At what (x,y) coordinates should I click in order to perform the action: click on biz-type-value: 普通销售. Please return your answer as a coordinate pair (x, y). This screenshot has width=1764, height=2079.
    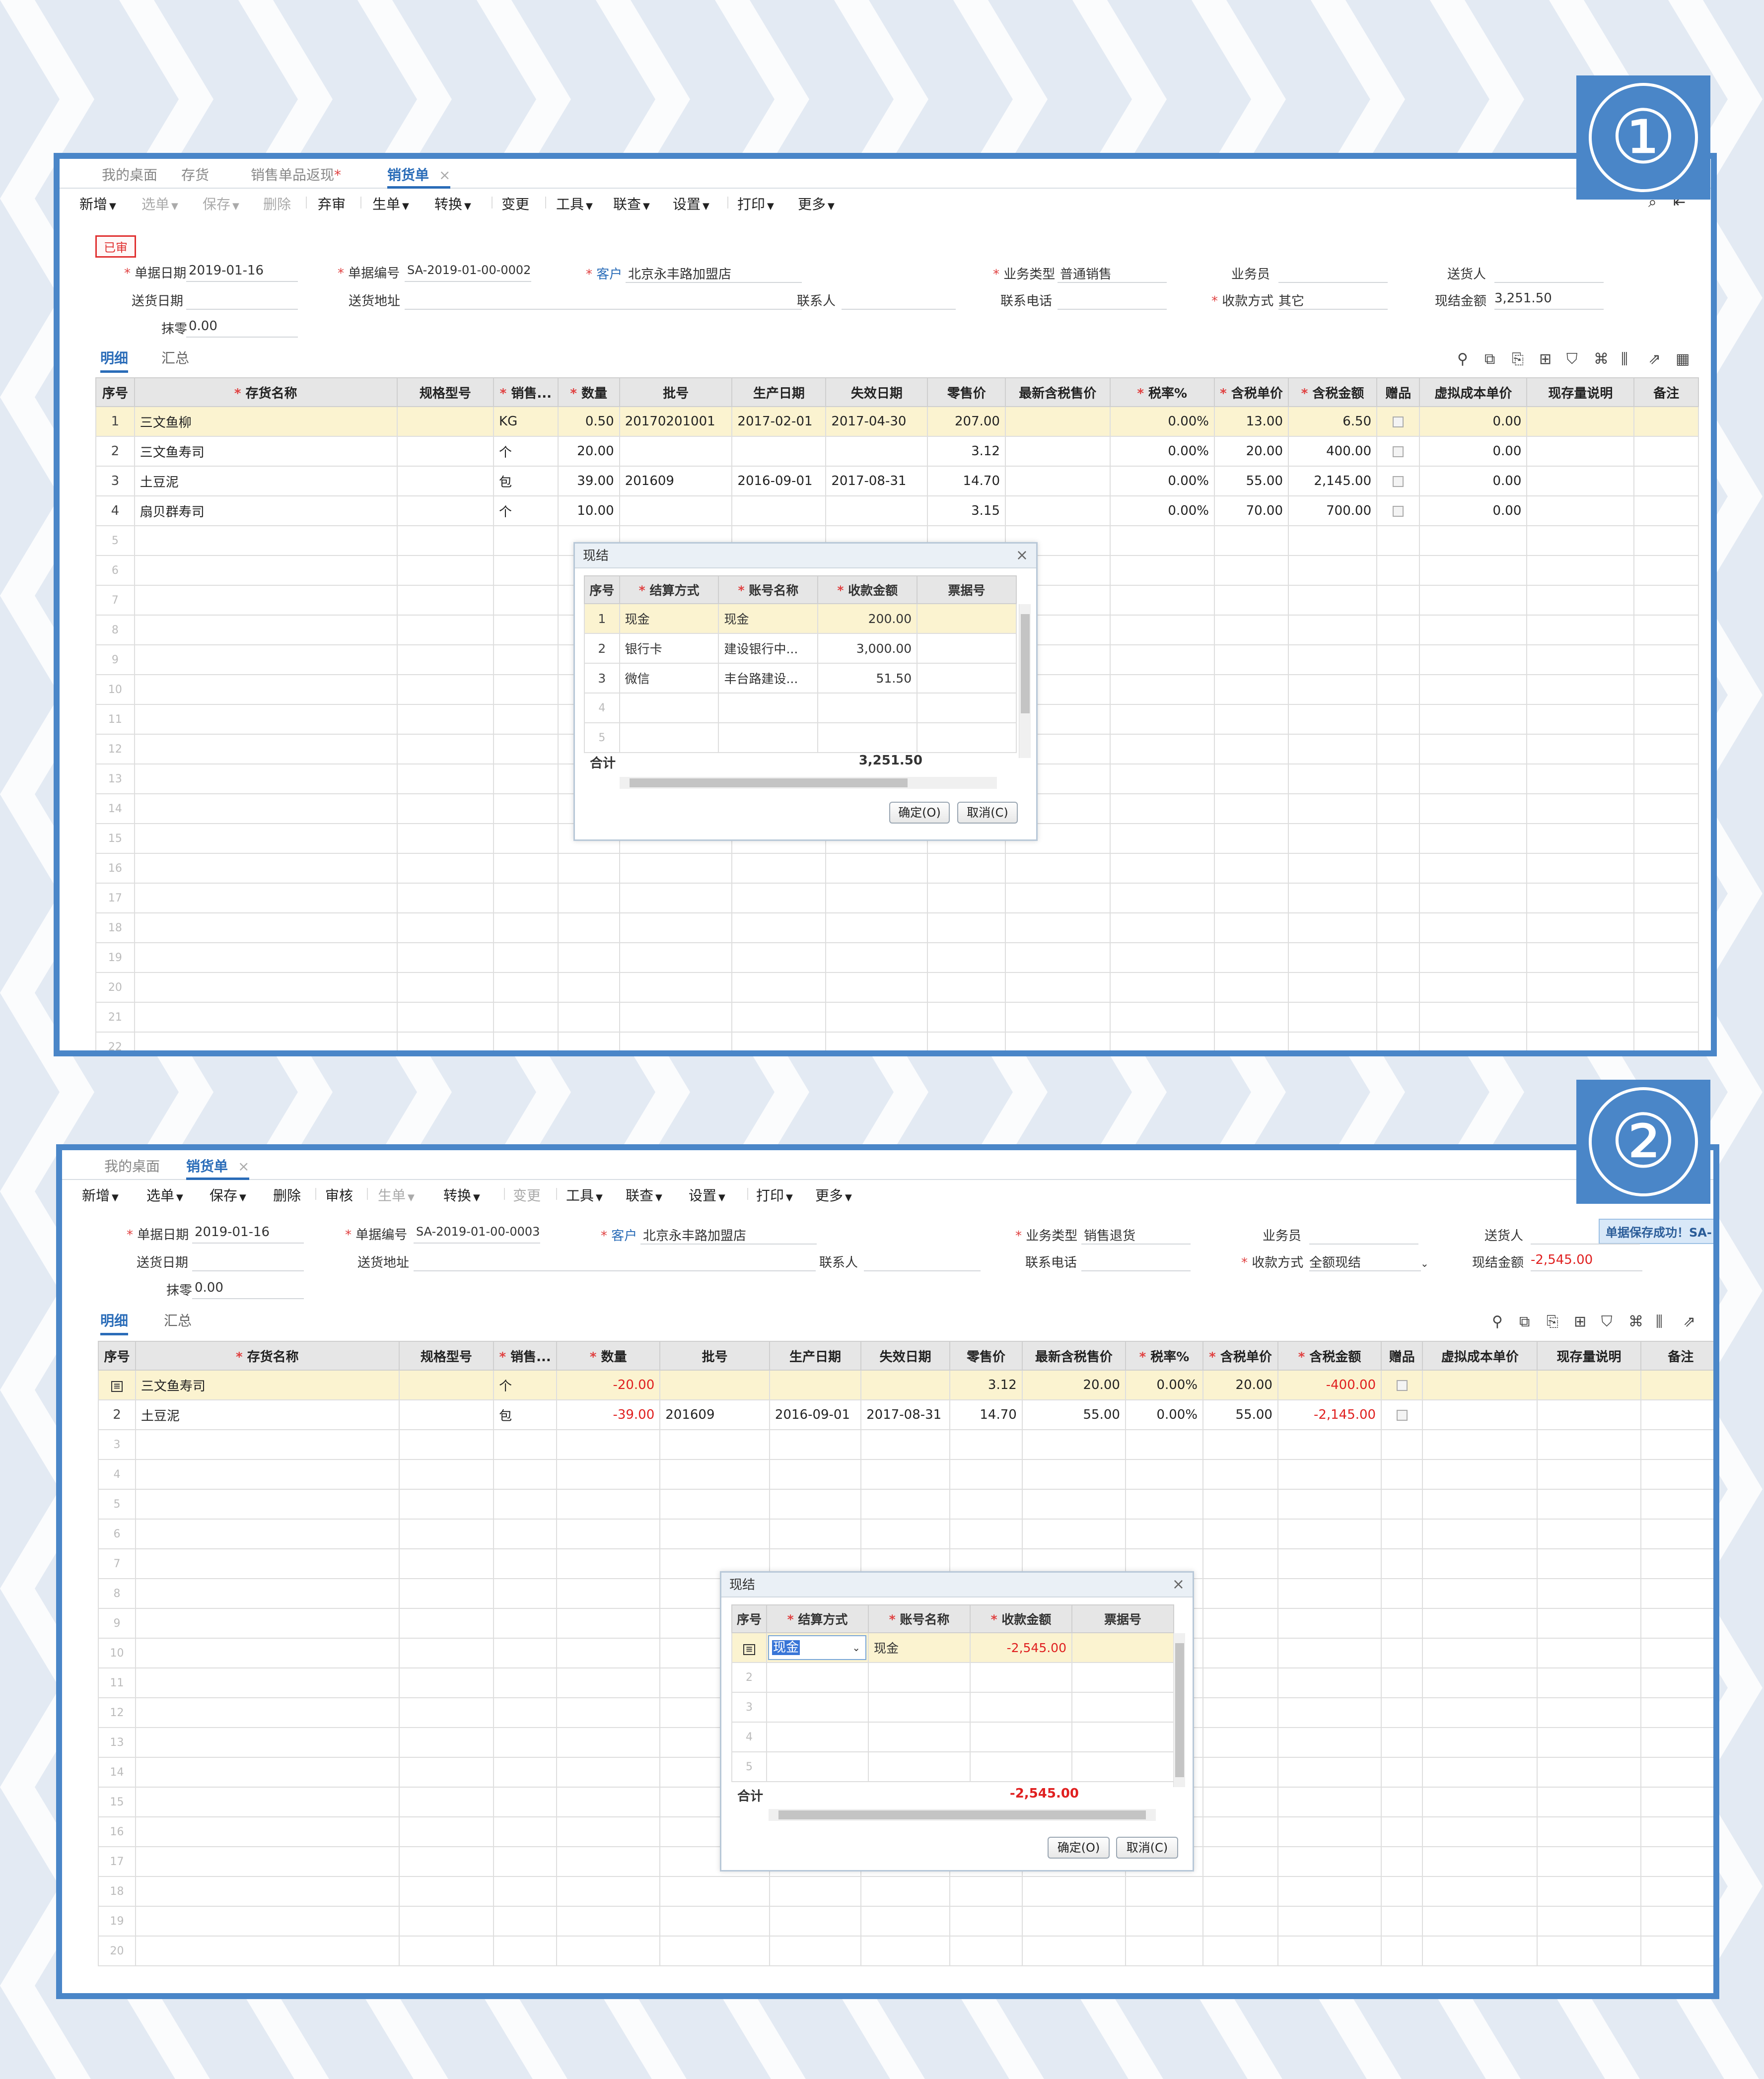
    Looking at the image, I should click on (1086, 273).